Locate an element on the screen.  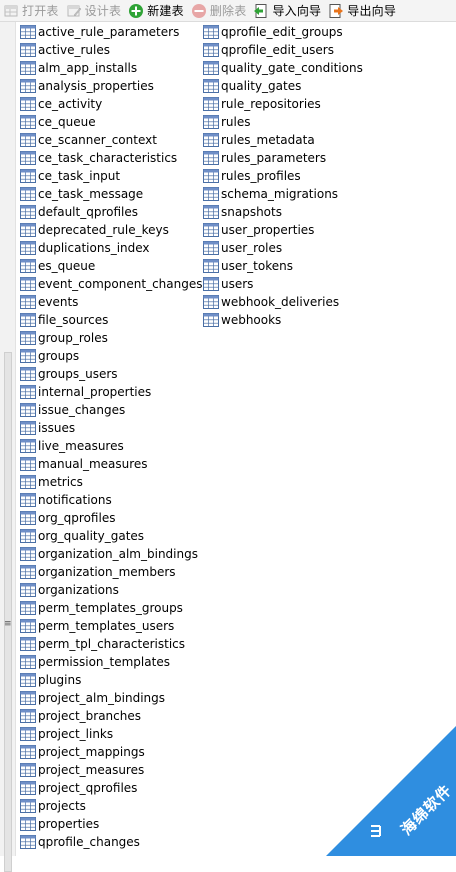
table-list-item: perm_templates_users is located at coordinates (111, 626).